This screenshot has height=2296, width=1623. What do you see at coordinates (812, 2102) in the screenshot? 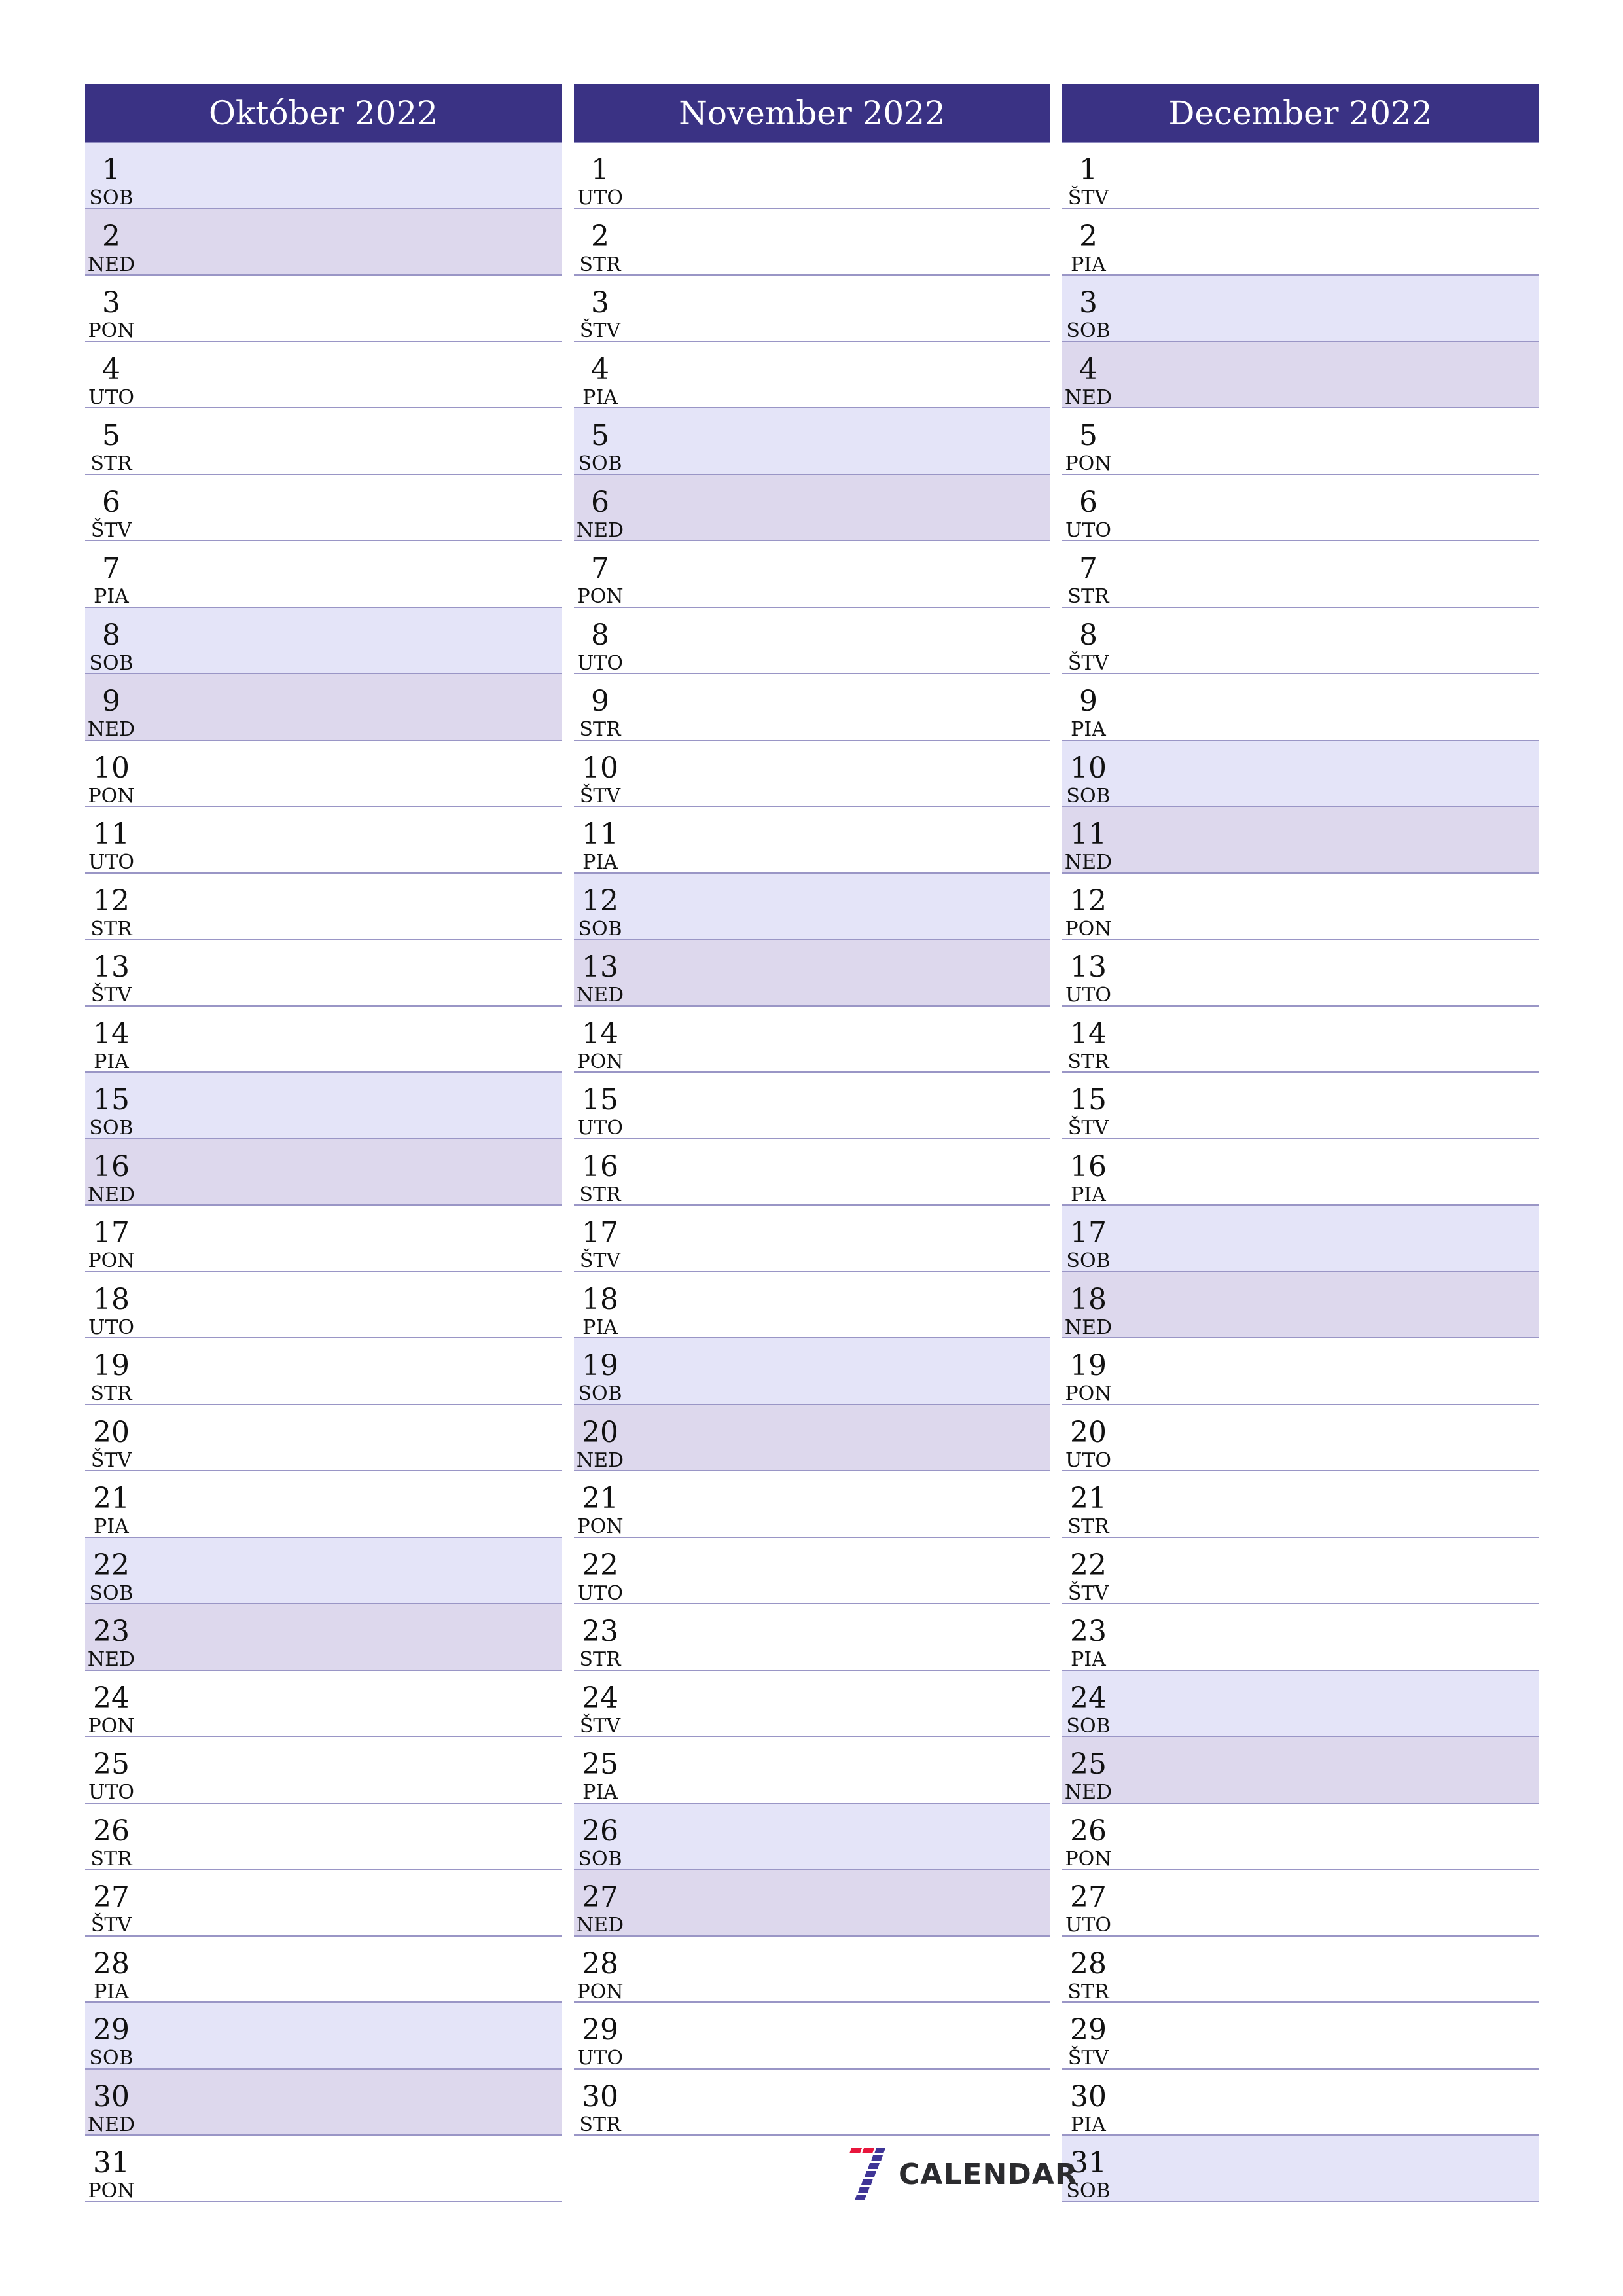
I see `day-row: 30 STR` at bounding box center [812, 2102].